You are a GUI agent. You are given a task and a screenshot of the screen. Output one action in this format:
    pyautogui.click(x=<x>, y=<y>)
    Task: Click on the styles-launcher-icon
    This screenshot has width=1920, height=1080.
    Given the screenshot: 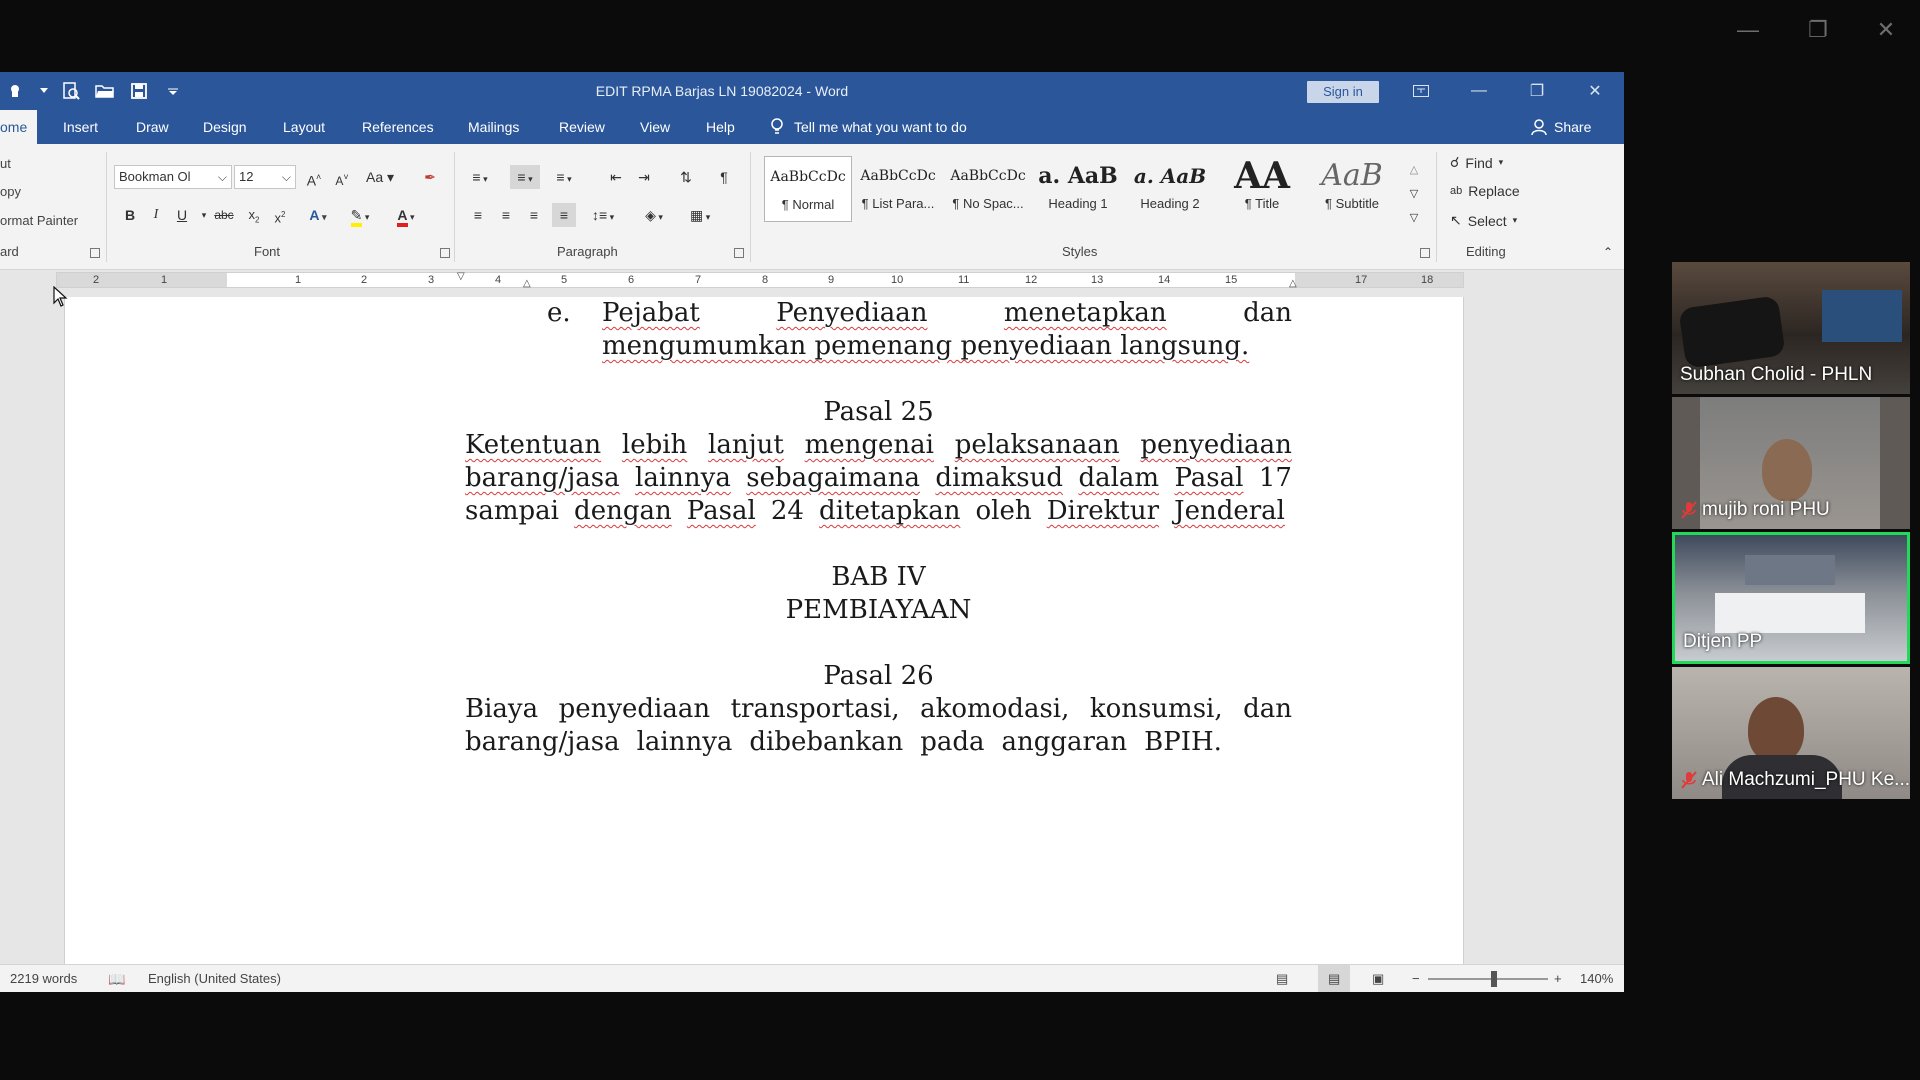 What is the action you would take?
    pyautogui.click(x=1425, y=253)
    